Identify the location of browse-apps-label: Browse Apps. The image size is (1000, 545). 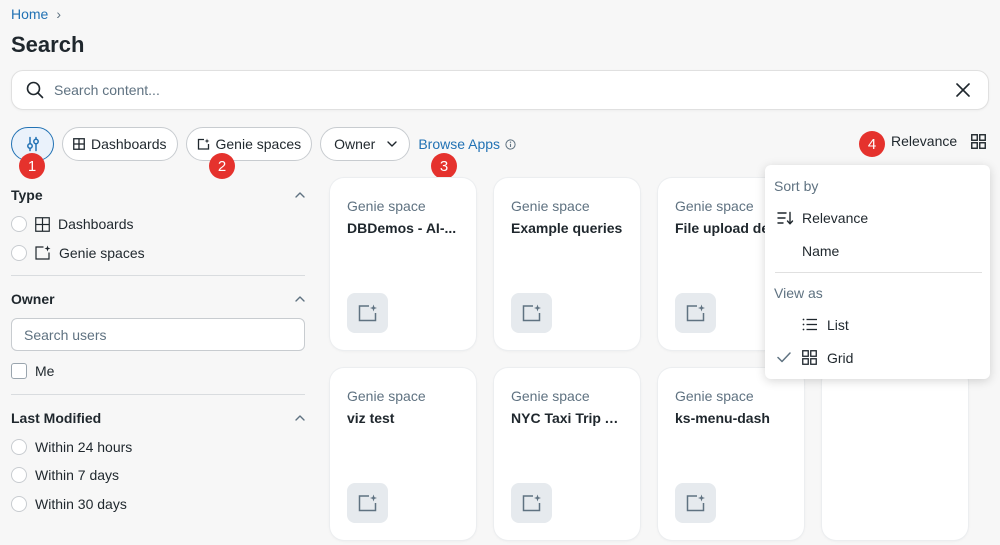
(459, 144).